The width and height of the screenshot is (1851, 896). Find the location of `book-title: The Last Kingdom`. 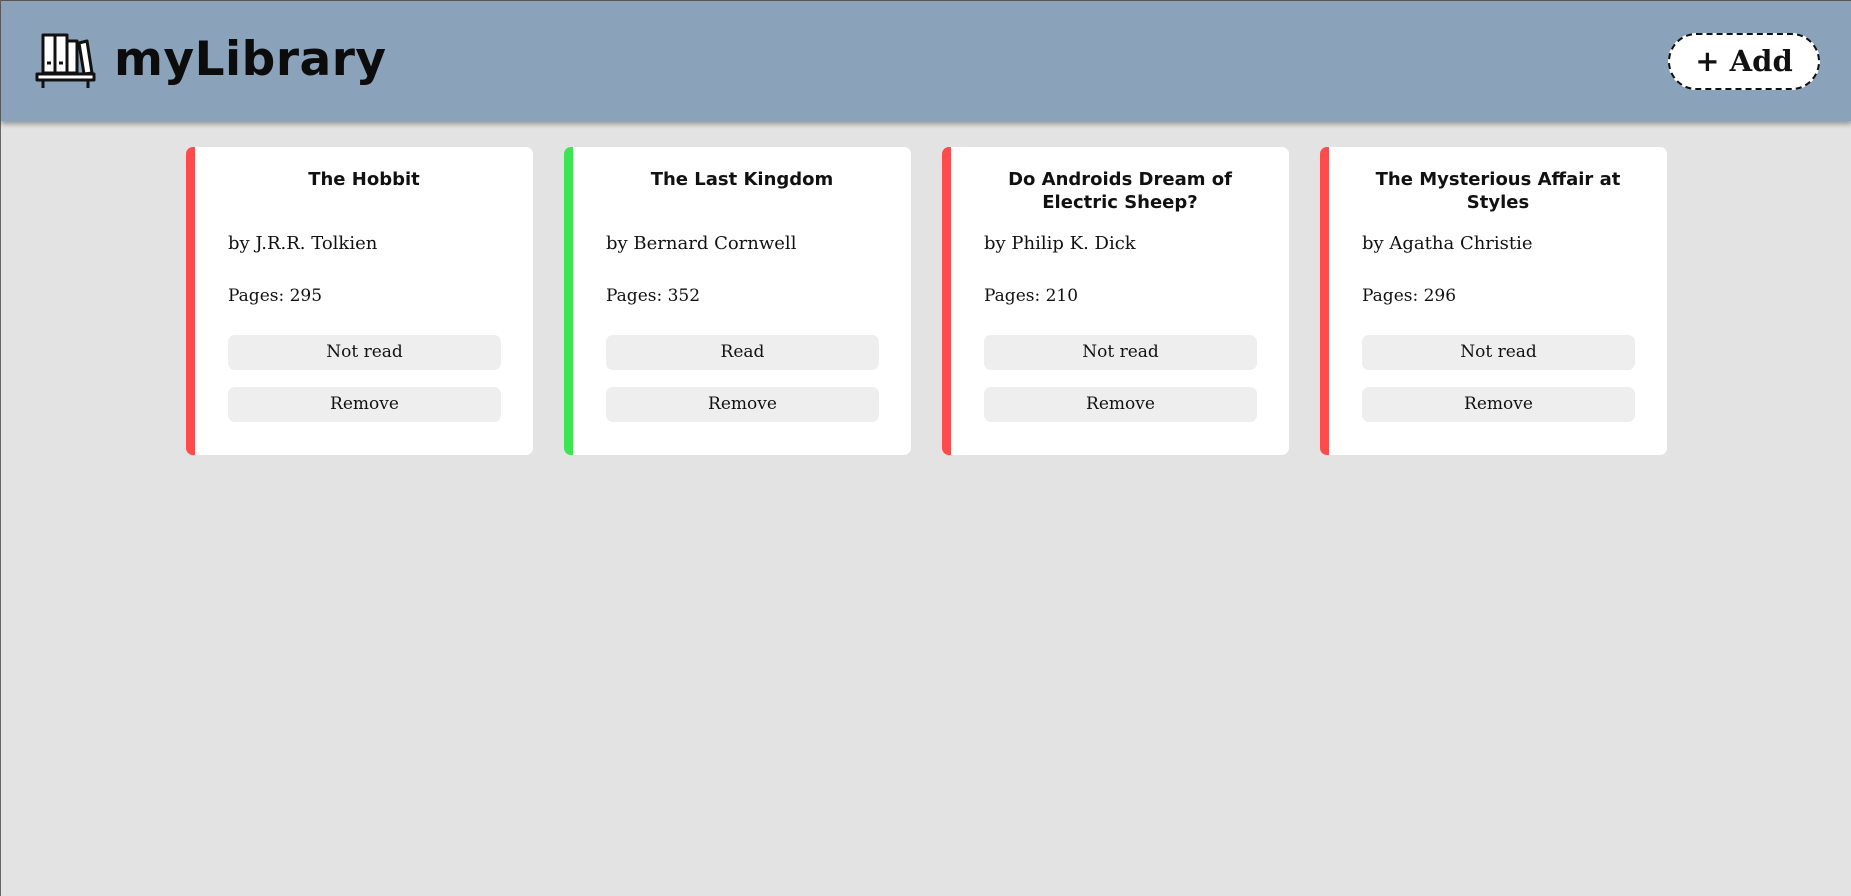

book-title: The Last Kingdom is located at coordinates (742, 179).